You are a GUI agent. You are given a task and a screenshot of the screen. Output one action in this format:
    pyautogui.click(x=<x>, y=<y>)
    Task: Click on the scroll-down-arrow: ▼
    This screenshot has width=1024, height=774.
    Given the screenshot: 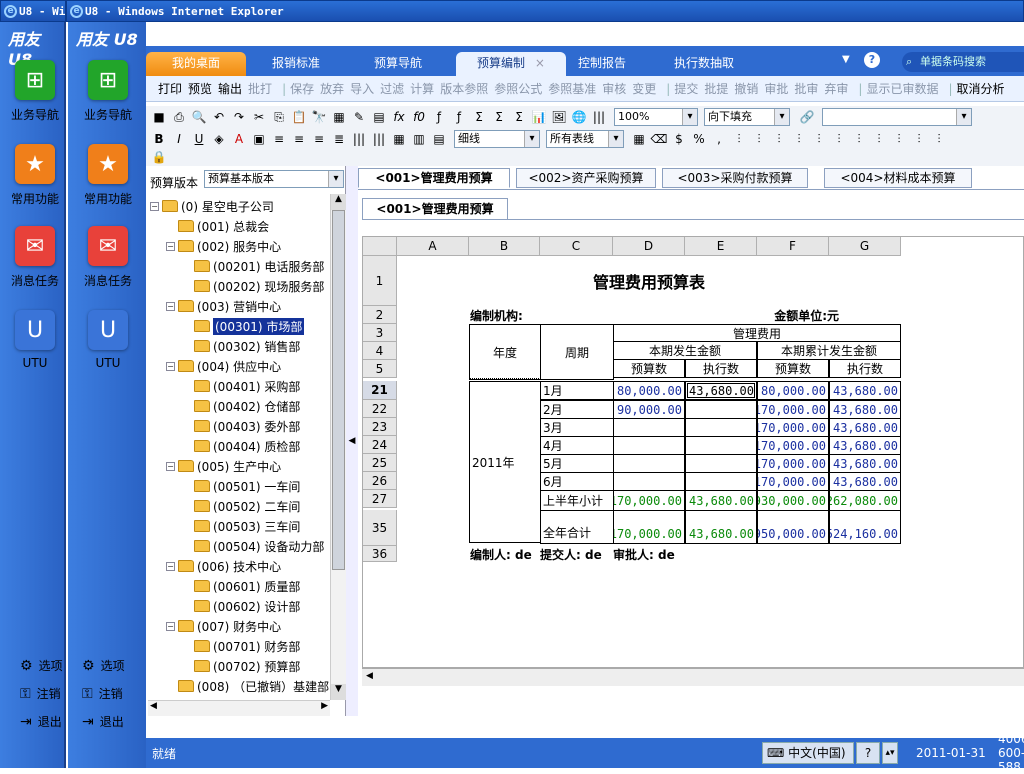 What is the action you would take?
    pyautogui.click(x=338, y=692)
    